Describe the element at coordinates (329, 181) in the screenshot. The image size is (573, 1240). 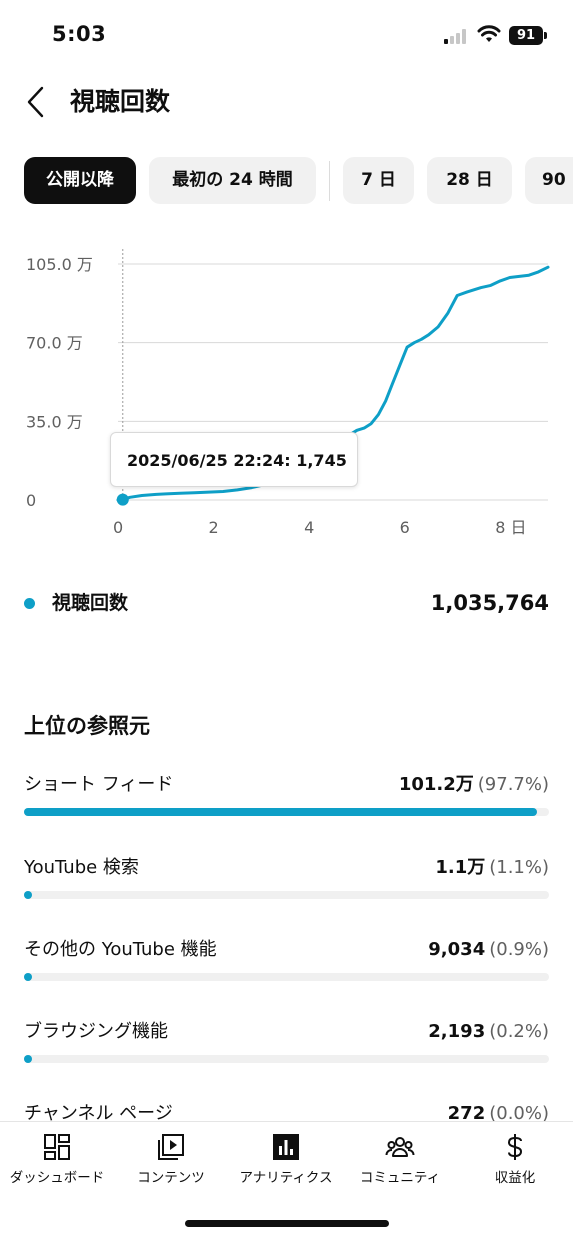
I see `chip-divider` at that location.